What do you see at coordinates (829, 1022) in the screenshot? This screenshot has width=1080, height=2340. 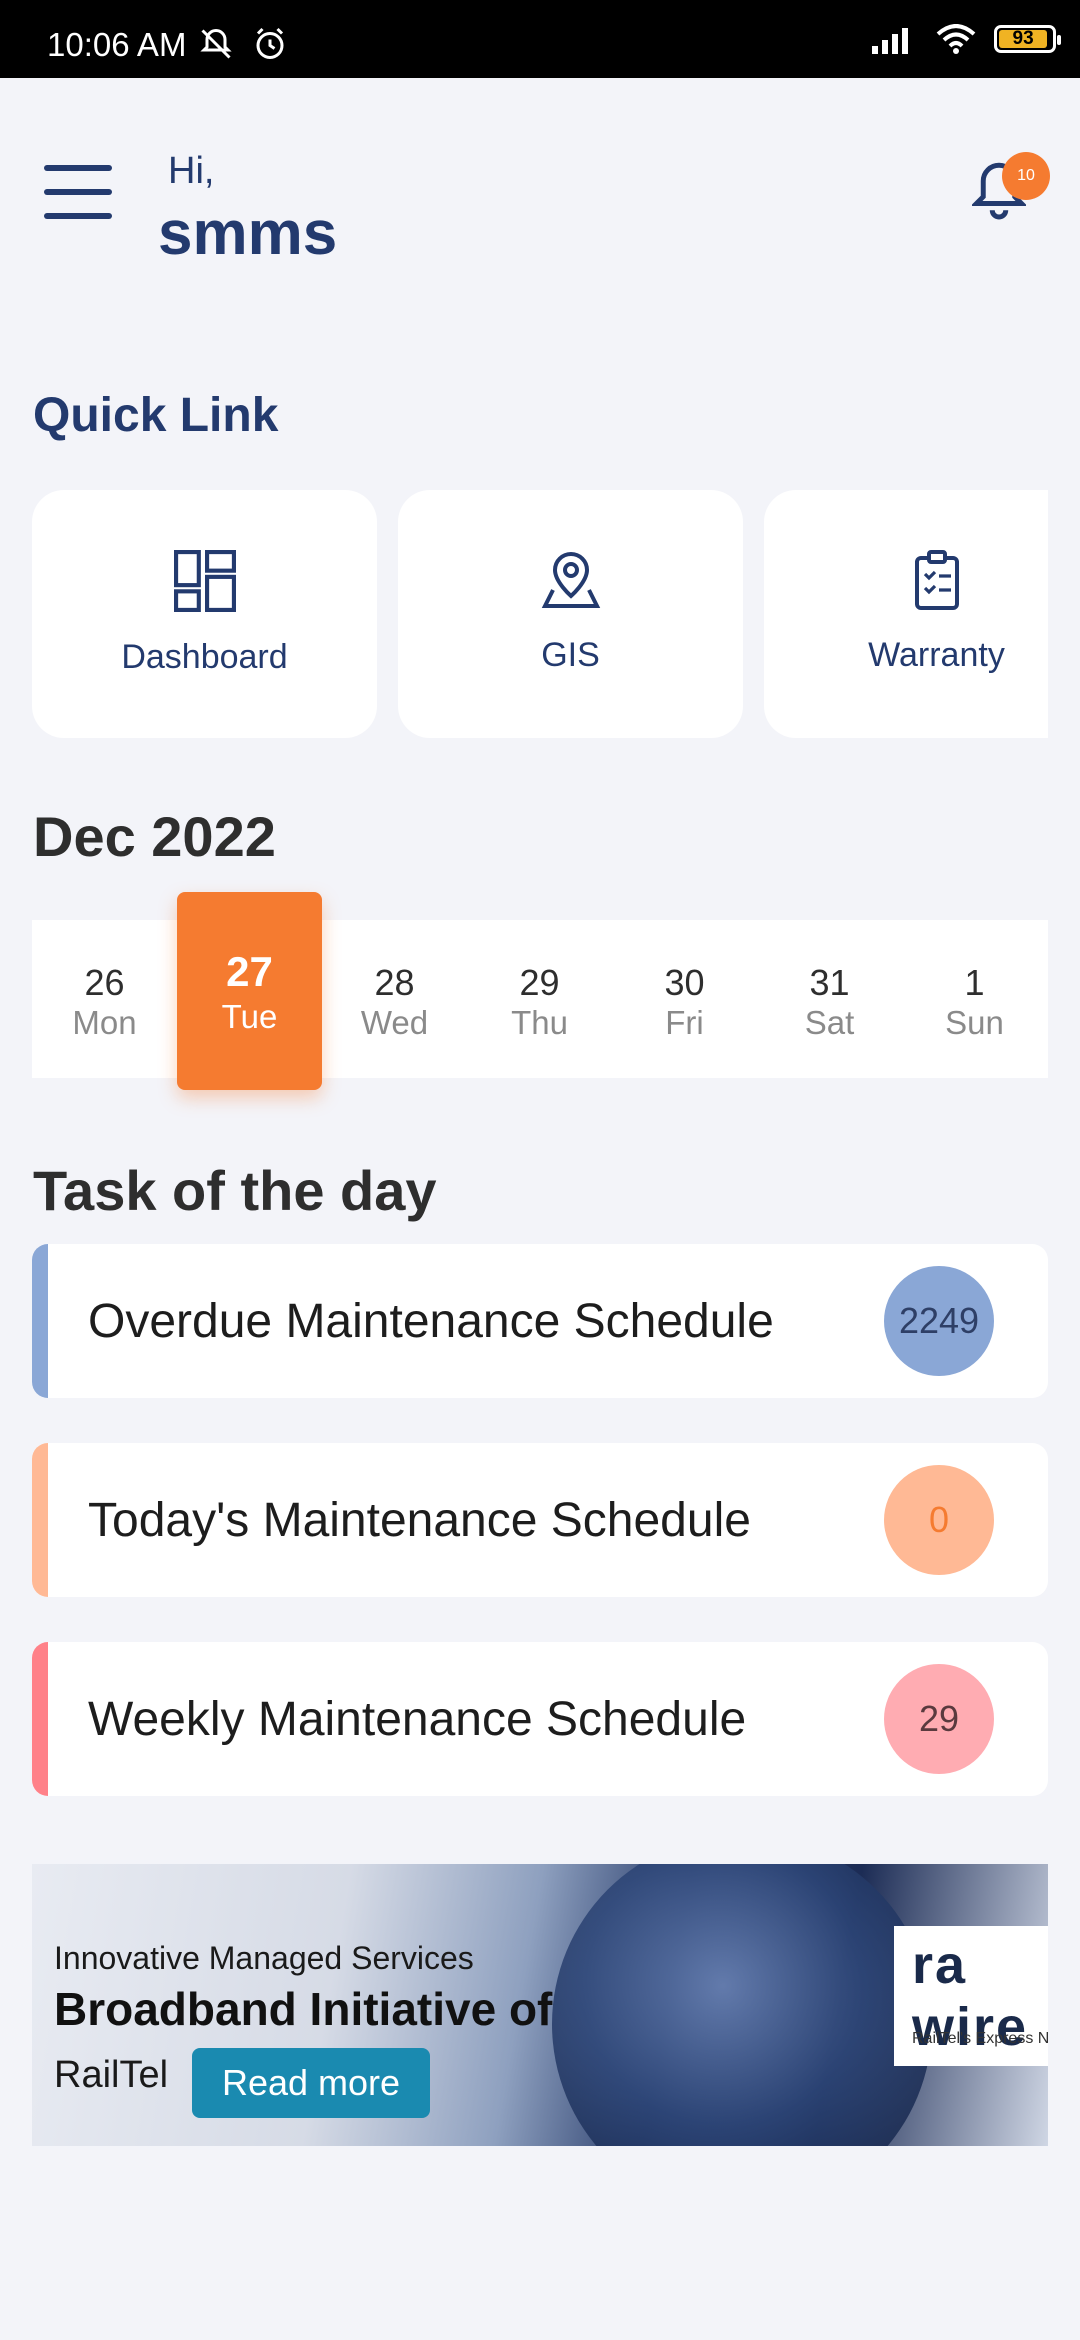 I see `day-name: Sat` at bounding box center [829, 1022].